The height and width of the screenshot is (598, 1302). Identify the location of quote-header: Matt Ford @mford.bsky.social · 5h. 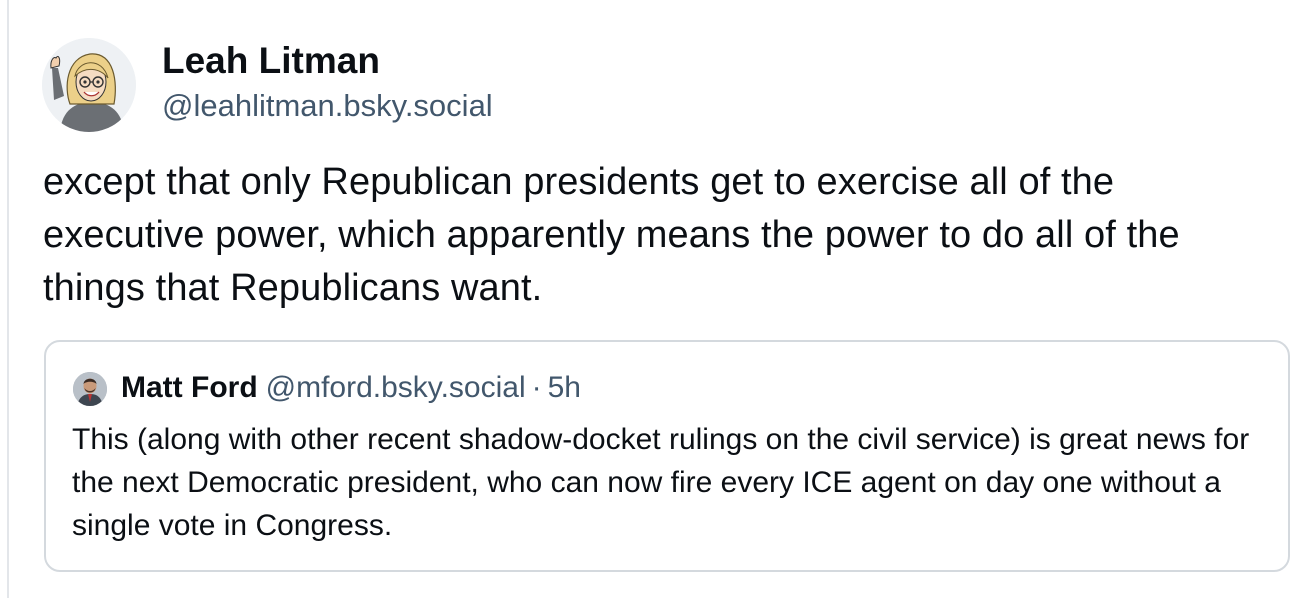
(351, 388).